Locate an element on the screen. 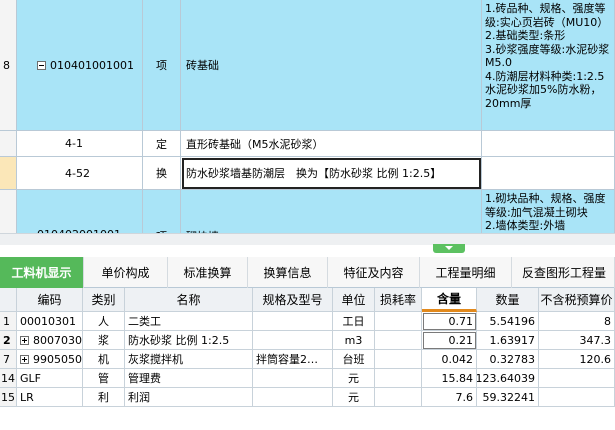 Image resolution: width=615 pixels, height=430 pixels. resource-type: 机 is located at coordinates (104, 359).